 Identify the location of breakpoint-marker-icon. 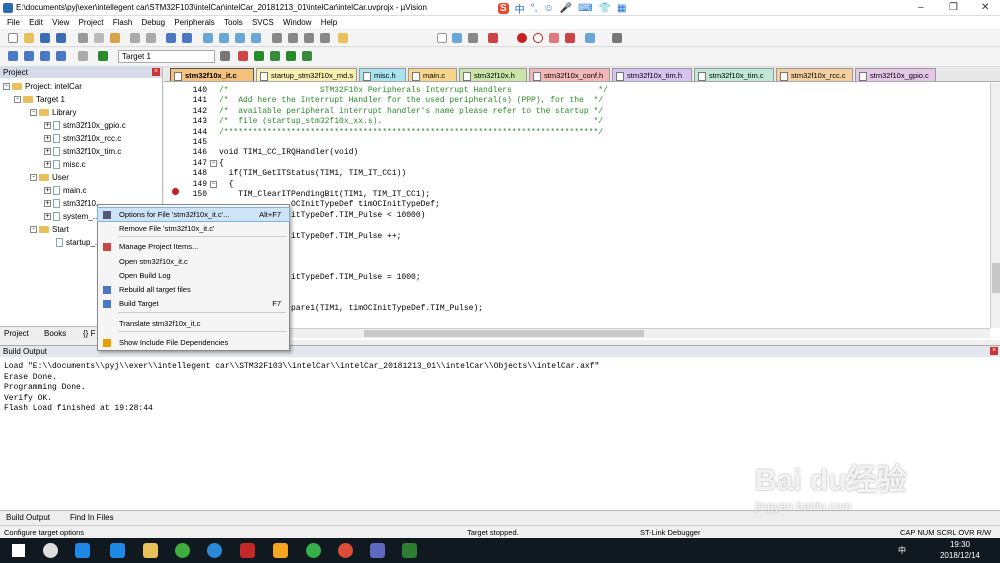
(175, 191).